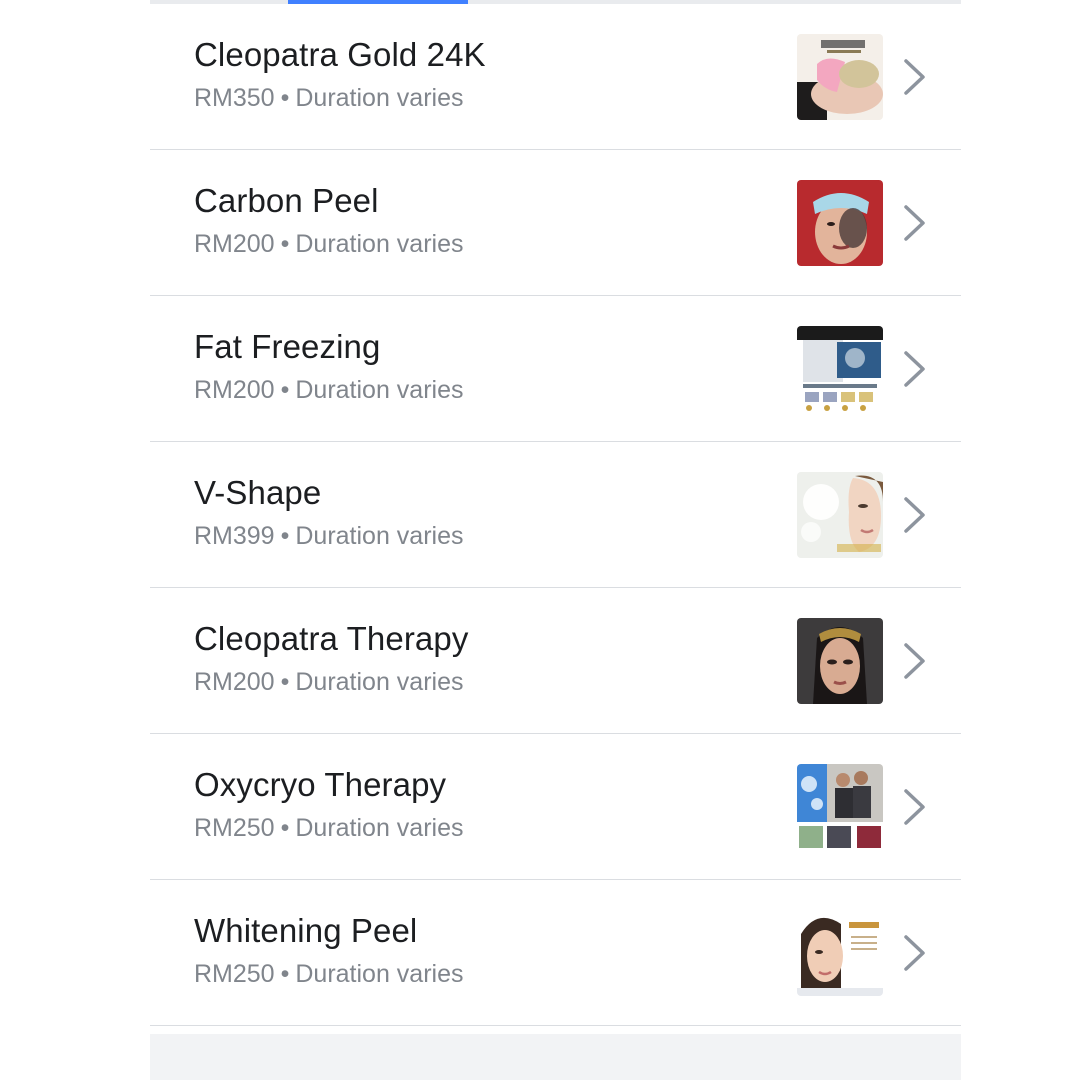 The height and width of the screenshot is (1080, 1080). What do you see at coordinates (840, 953) in the screenshot?
I see `whitening-peel-photo` at bounding box center [840, 953].